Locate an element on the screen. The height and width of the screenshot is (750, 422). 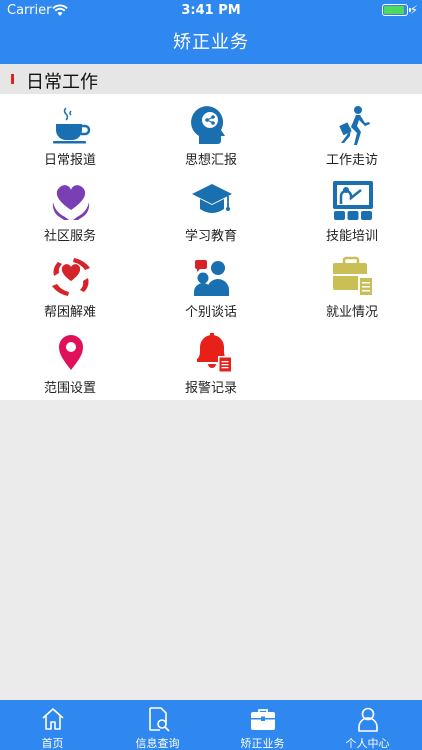
grid-item-community-service: 社区服务 is located at coordinates (70, 207).